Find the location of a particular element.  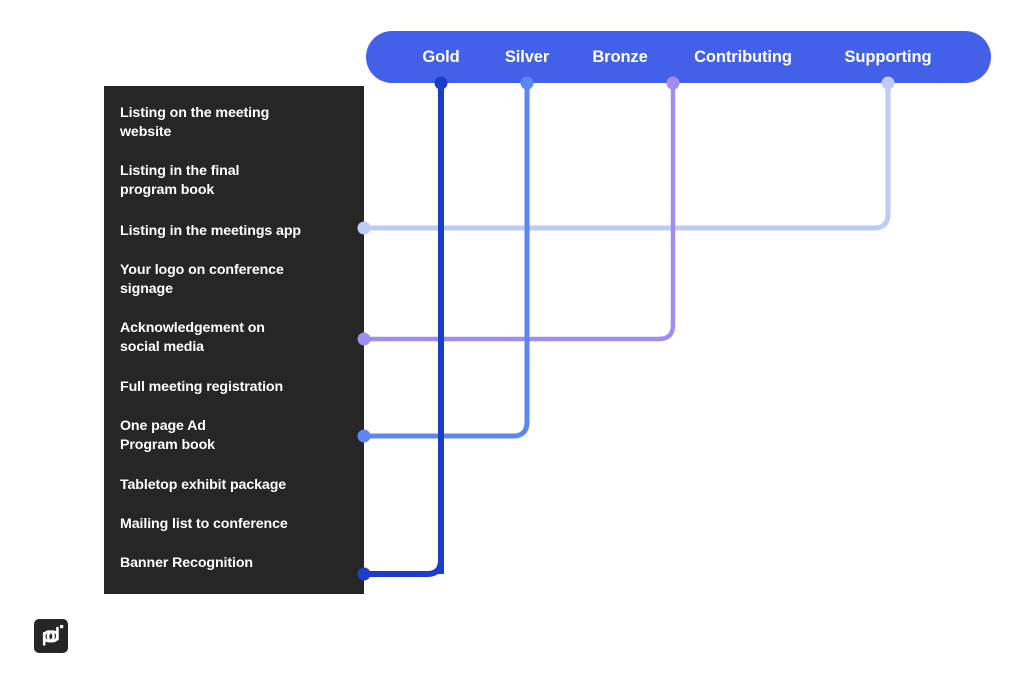

benefit-item-one-page-ad-program-book: One page Ad Program book is located at coordinates (167, 435).